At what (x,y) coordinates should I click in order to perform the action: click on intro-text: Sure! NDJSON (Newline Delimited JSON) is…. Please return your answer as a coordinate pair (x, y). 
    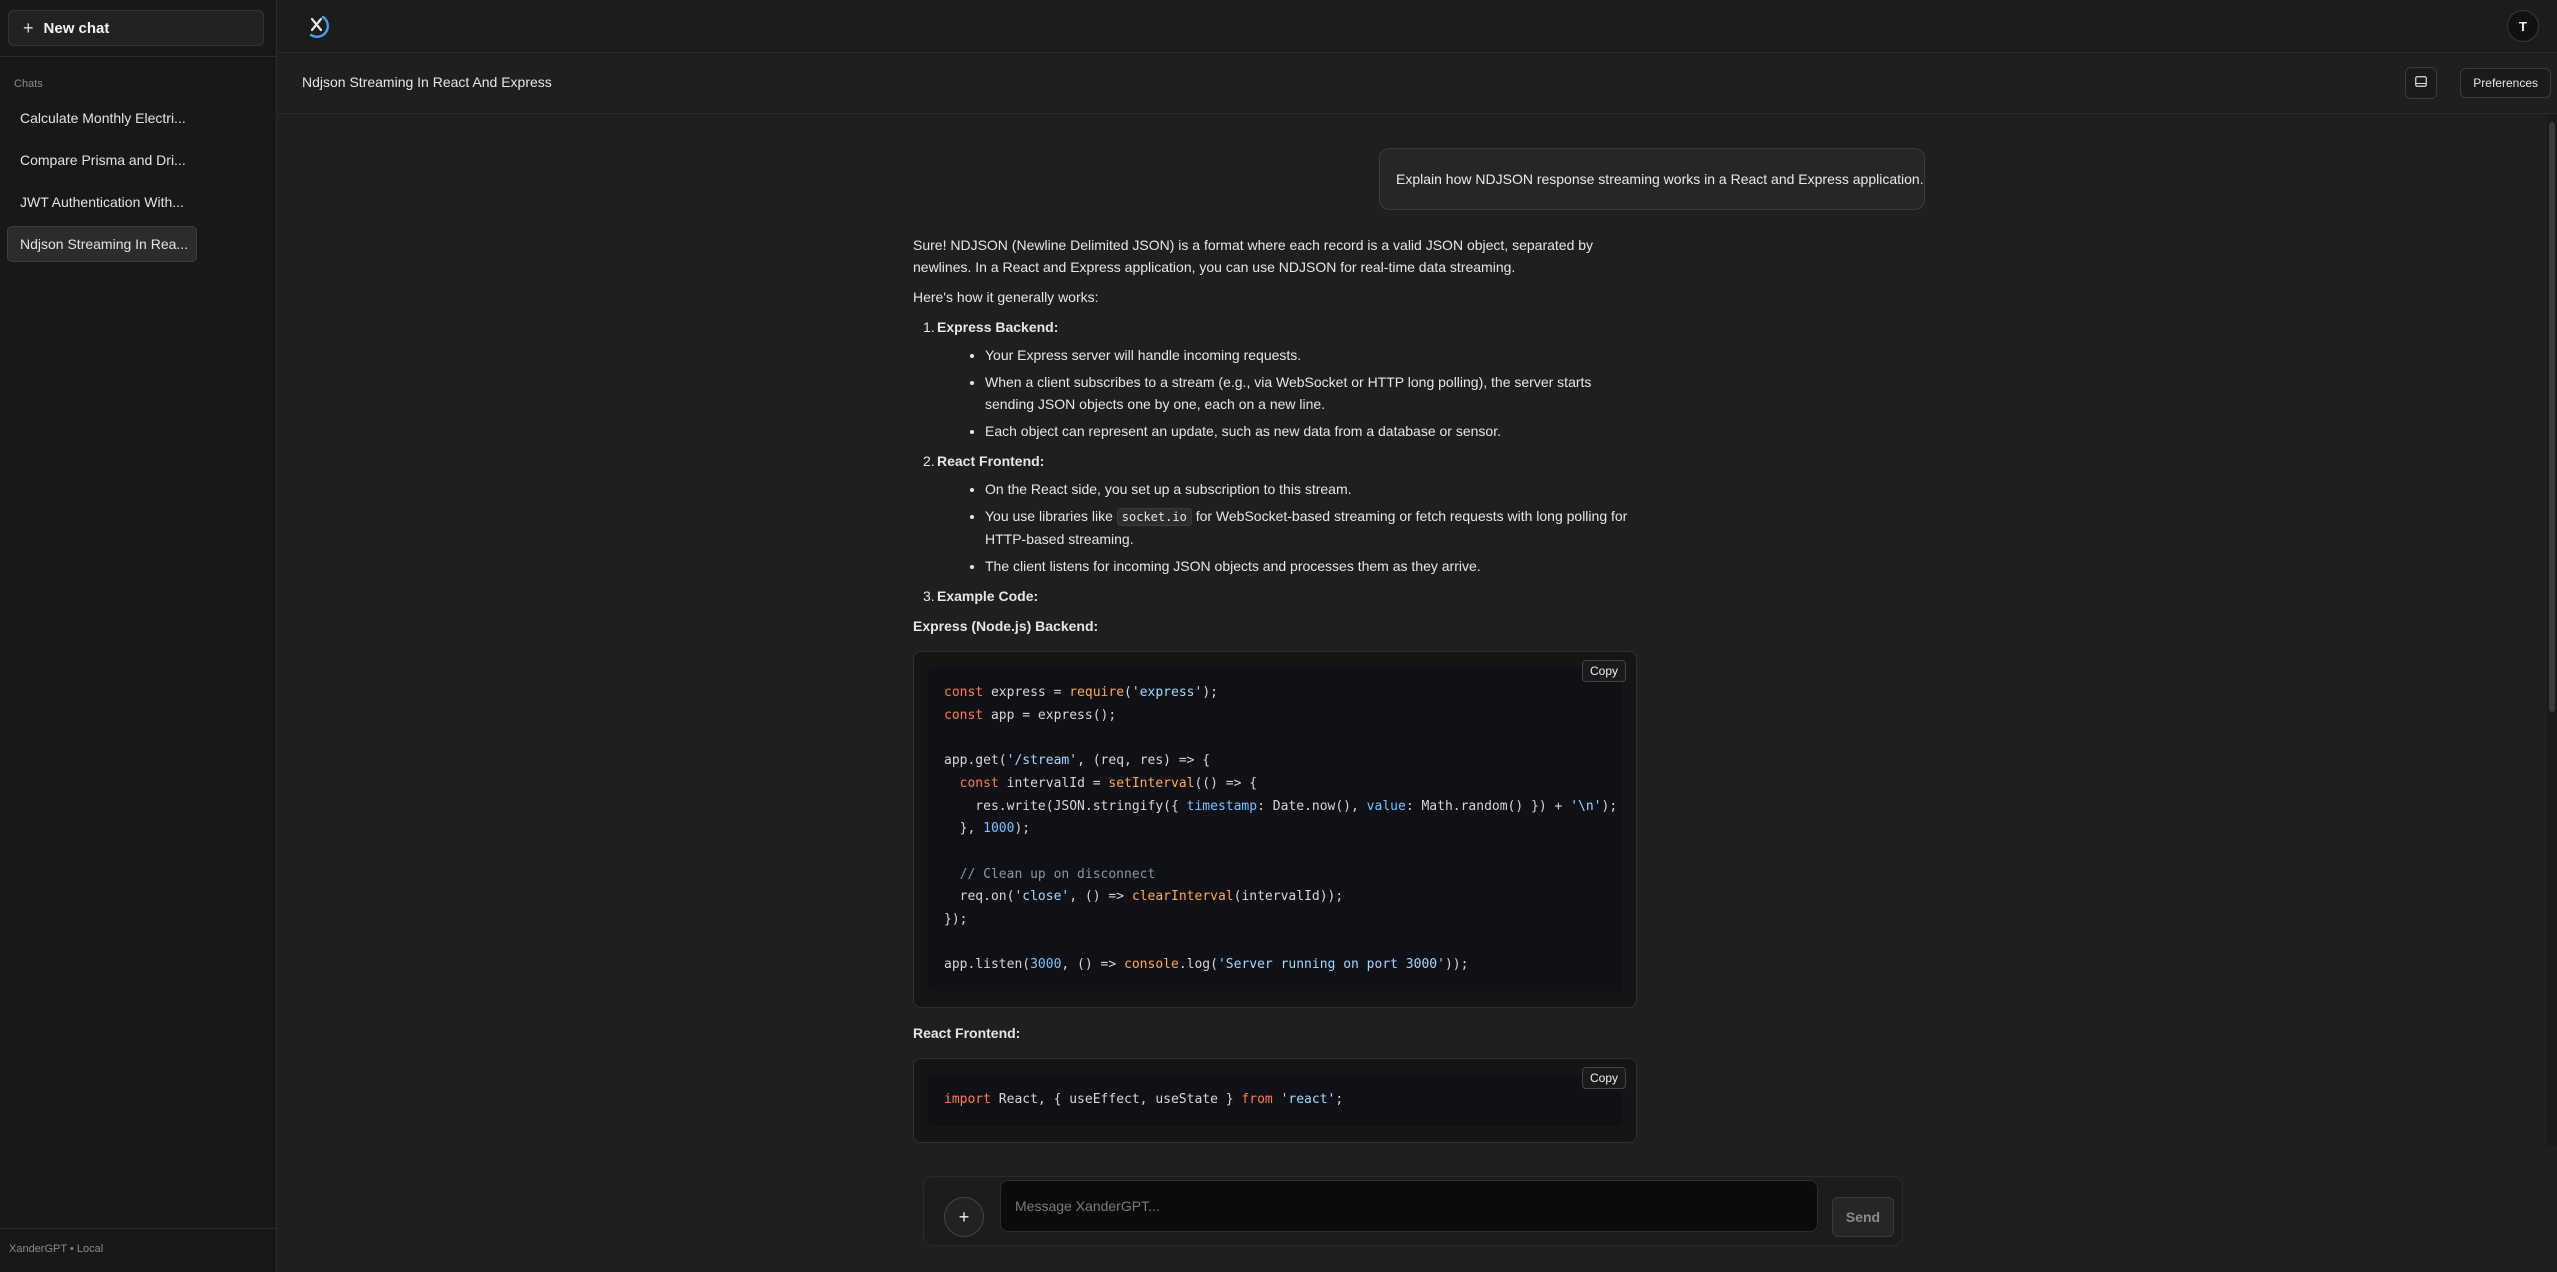
    Looking at the image, I should click on (1253, 256).